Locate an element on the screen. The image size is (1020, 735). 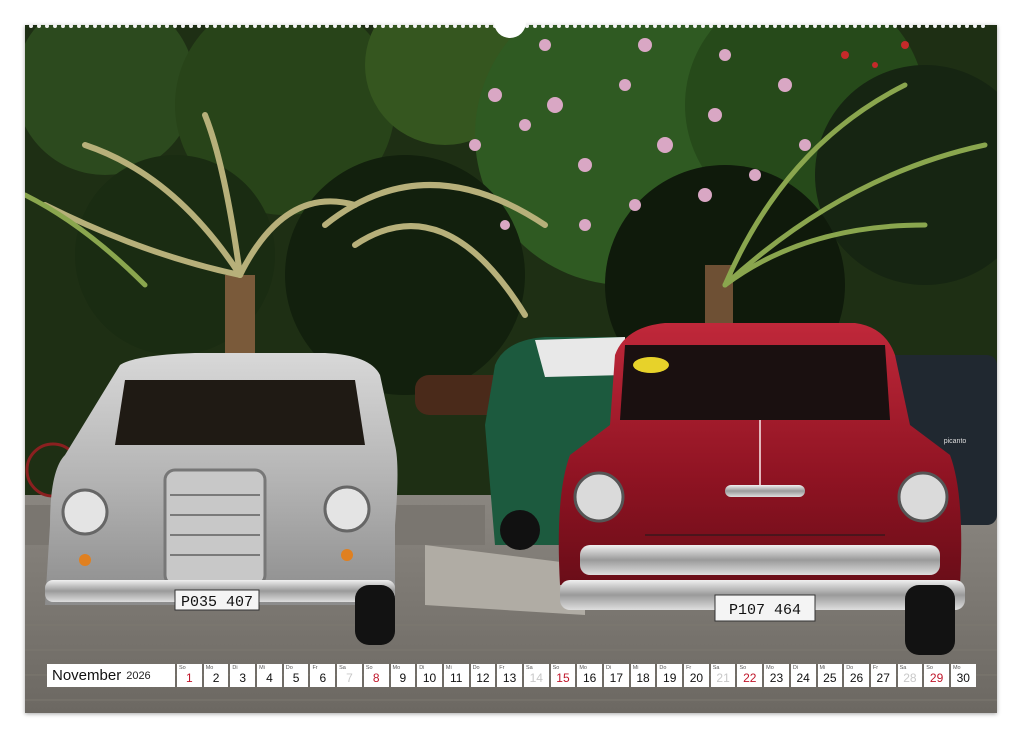
day-cell: Do 12 is located at coordinates (483, 675).